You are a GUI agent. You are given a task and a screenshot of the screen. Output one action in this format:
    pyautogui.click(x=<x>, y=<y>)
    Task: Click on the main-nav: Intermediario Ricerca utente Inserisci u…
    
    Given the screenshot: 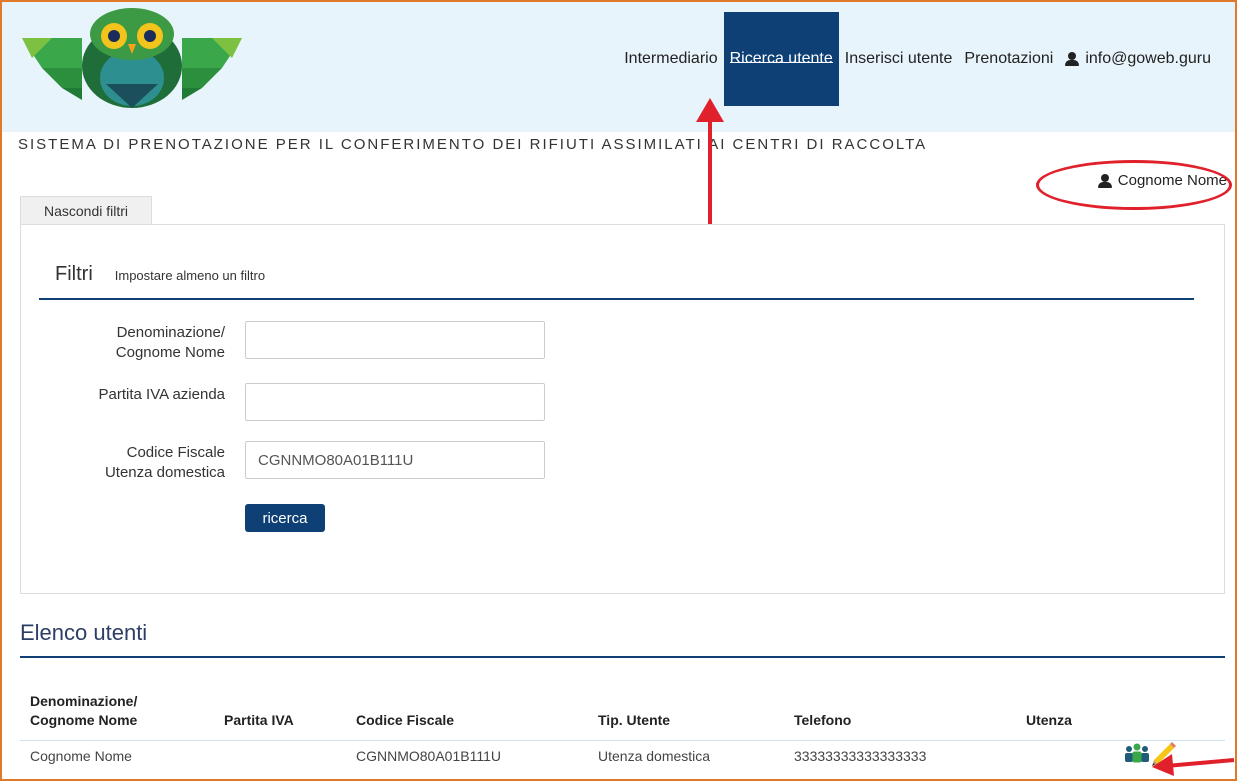 What is the action you would take?
    pyautogui.click(x=917, y=59)
    